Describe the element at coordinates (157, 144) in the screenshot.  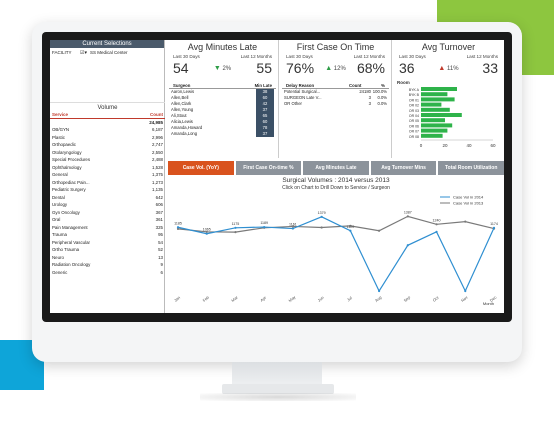
I see `service-count: 2,747` at that location.